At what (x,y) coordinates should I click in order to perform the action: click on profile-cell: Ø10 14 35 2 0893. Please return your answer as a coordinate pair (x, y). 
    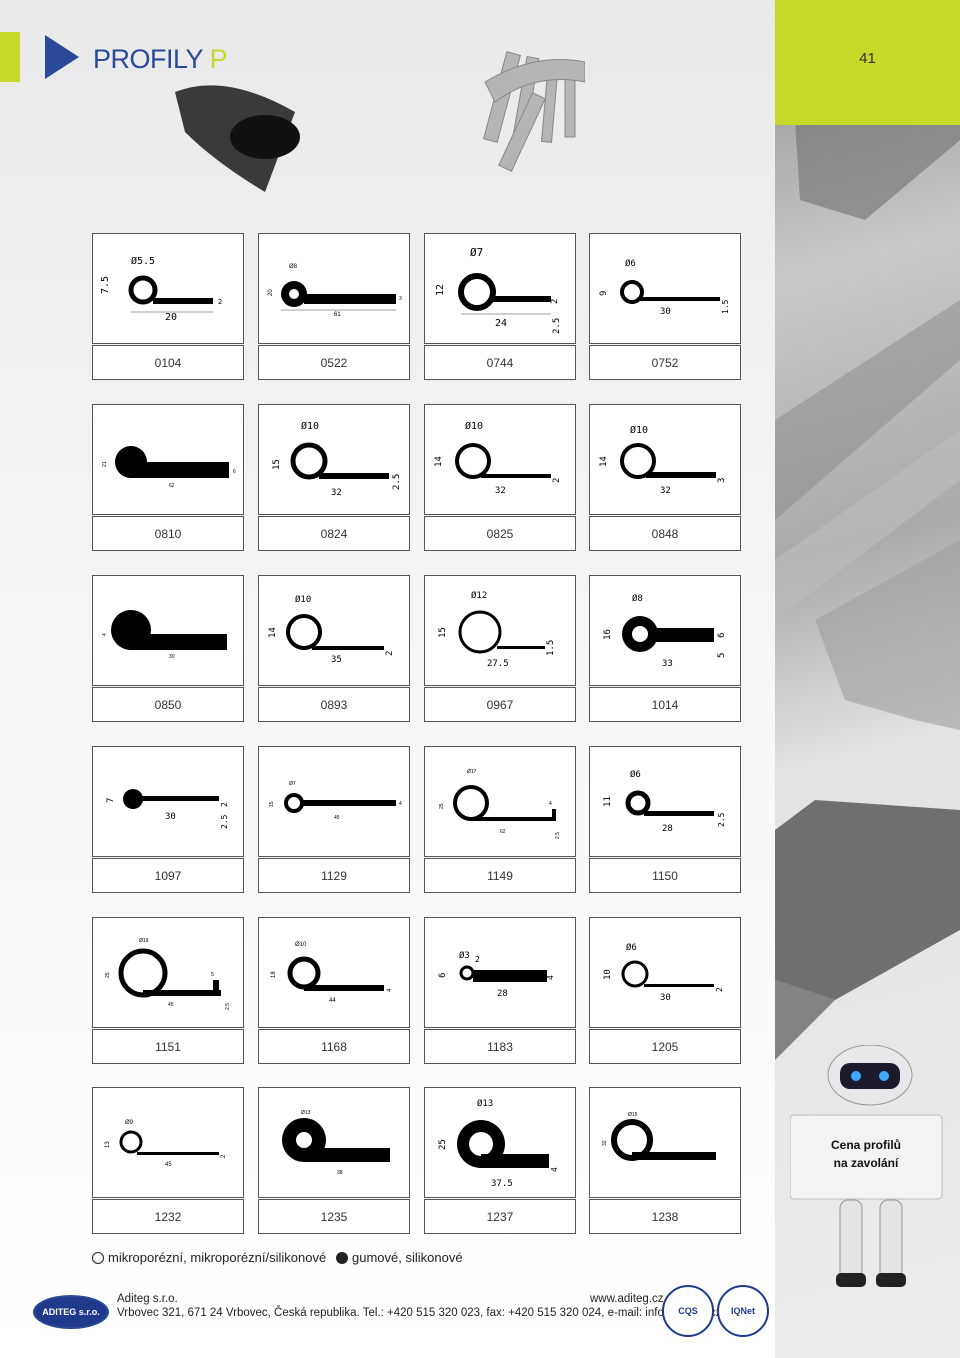
    Looking at the image, I should click on (334, 648).